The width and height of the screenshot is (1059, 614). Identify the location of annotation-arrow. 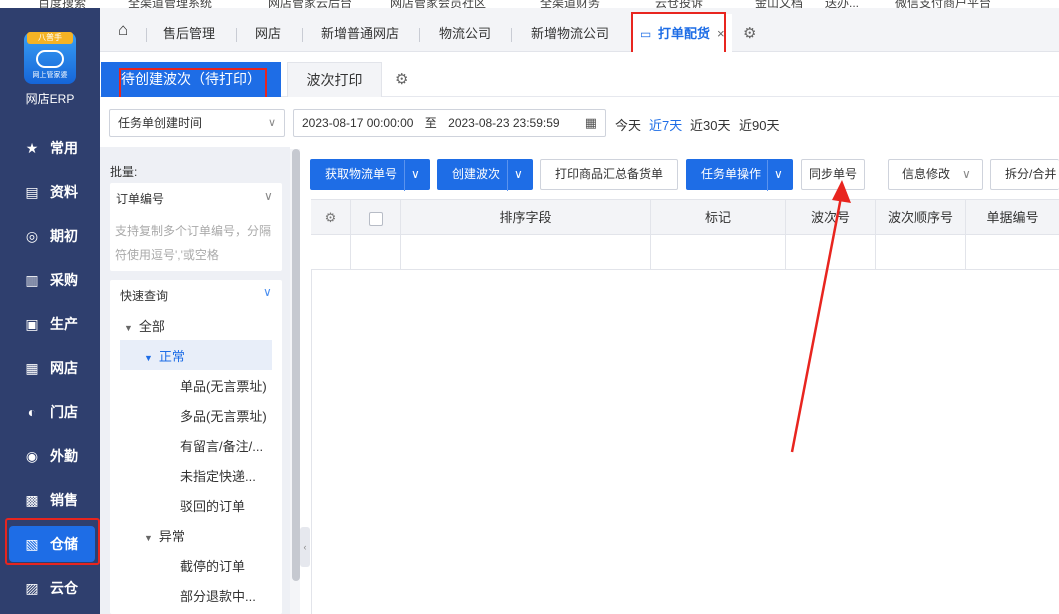
(820, 316).